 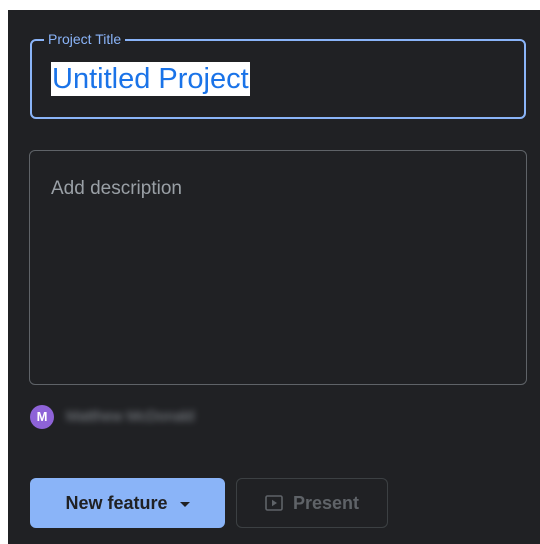 I want to click on present-button: Present, so click(x=312, y=503).